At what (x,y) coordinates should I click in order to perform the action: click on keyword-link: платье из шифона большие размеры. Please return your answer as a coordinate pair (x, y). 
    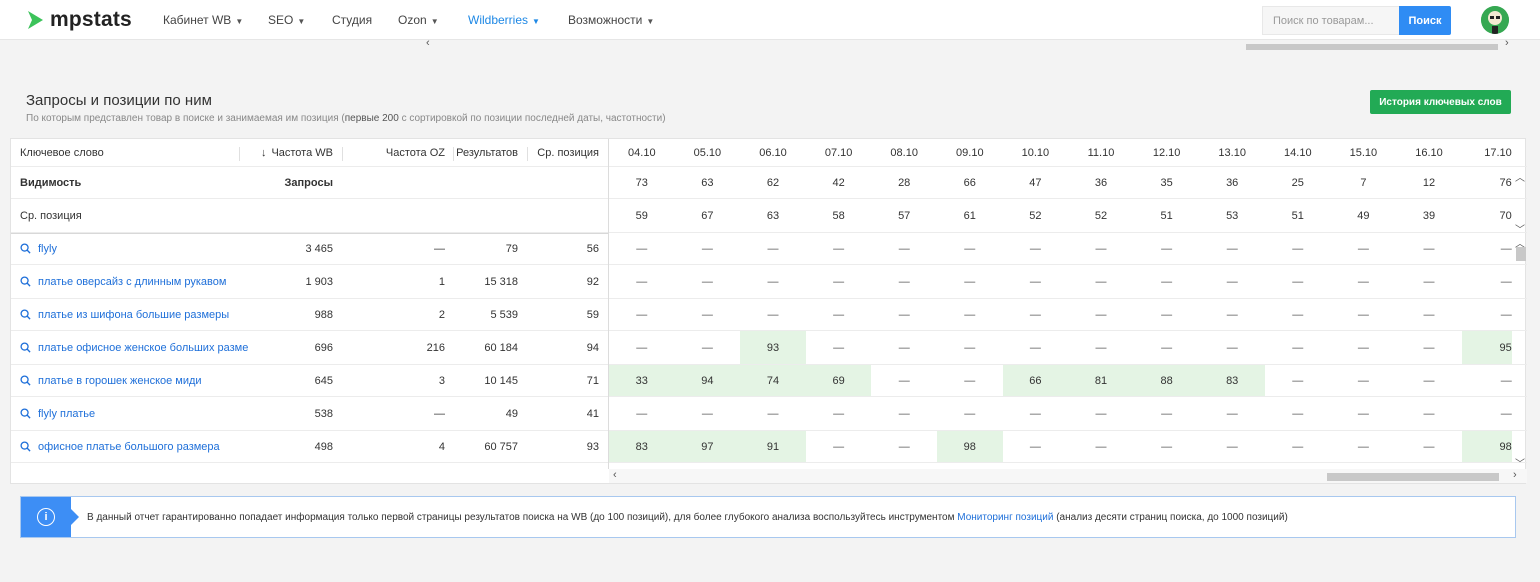
    Looking at the image, I should click on (133, 315).